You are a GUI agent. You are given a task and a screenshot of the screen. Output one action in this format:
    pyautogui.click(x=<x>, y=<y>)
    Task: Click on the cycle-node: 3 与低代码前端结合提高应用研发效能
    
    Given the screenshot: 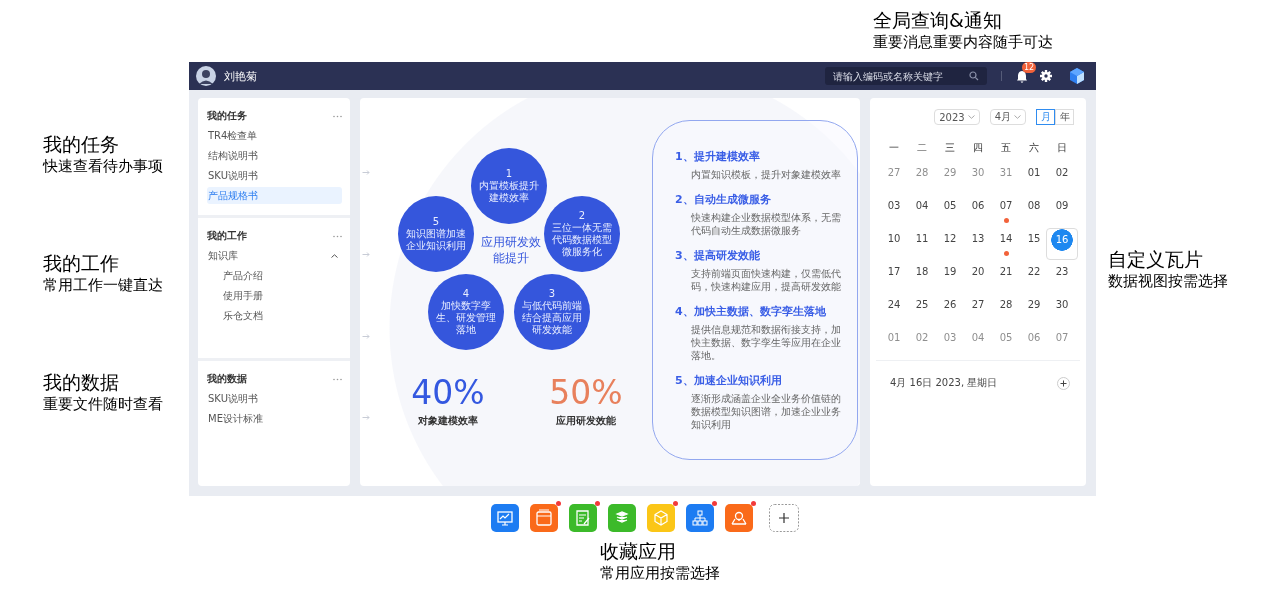 What is the action you would take?
    pyautogui.click(x=552, y=312)
    